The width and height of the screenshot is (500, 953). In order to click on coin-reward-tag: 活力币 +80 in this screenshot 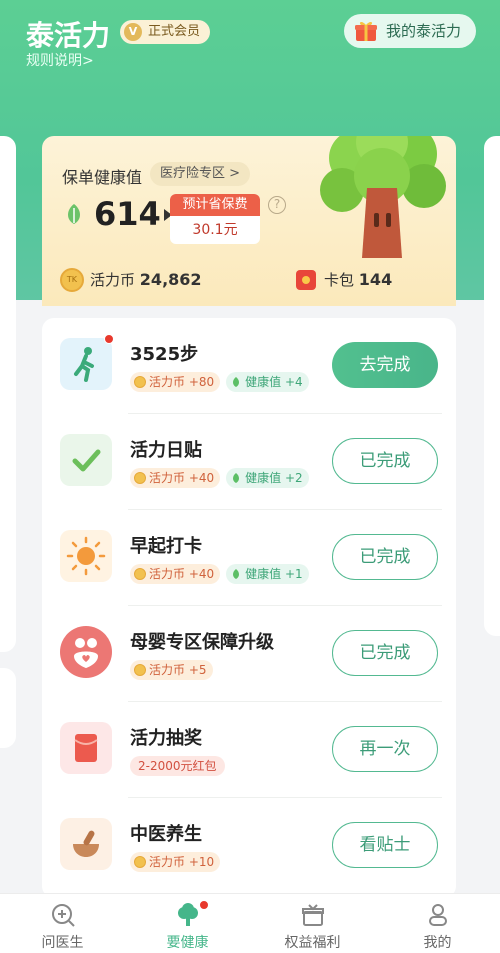, I will do `click(175, 382)`.